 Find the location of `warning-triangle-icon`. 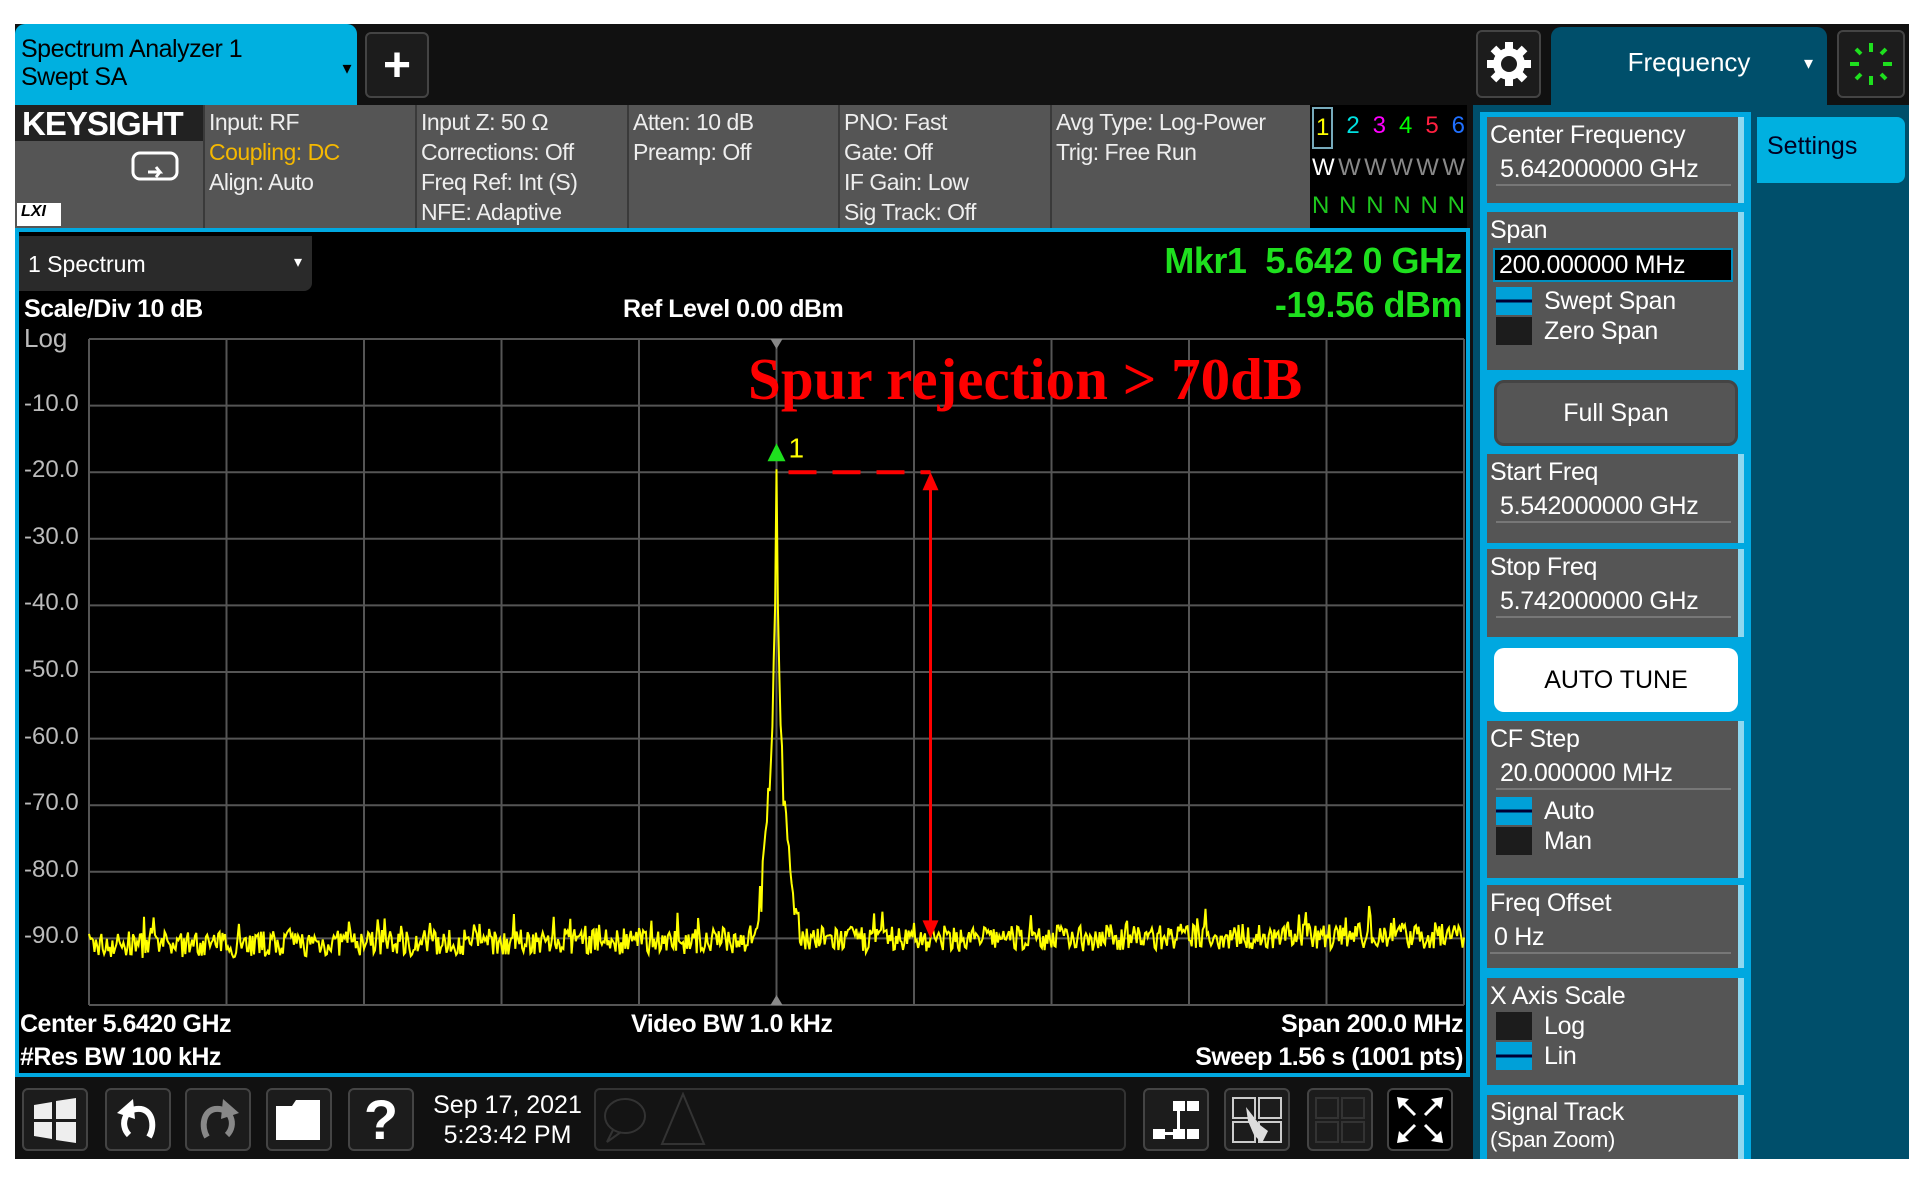

warning-triangle-icon is located at coordinates (683, 1118).